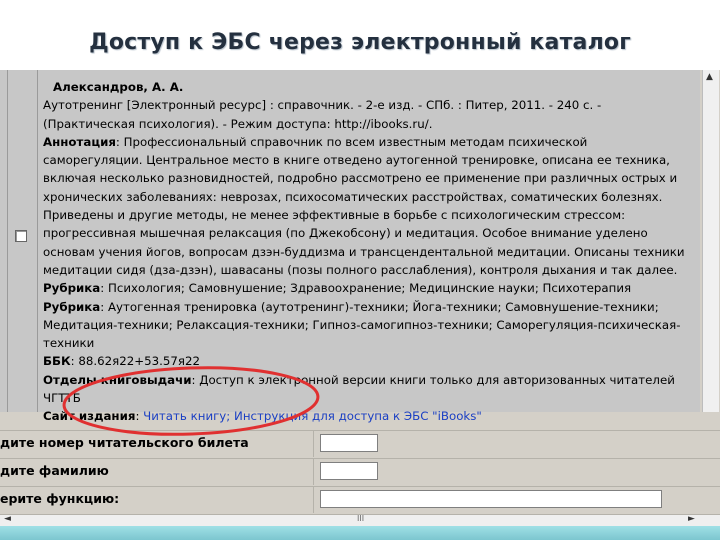 Image resolution: width=720 pixels, height=540 pixels. What do you see at coordinates (62, 398) in the screenshot?
I see `field-value: ЧГТТБ` at bounding box center [62, 398].